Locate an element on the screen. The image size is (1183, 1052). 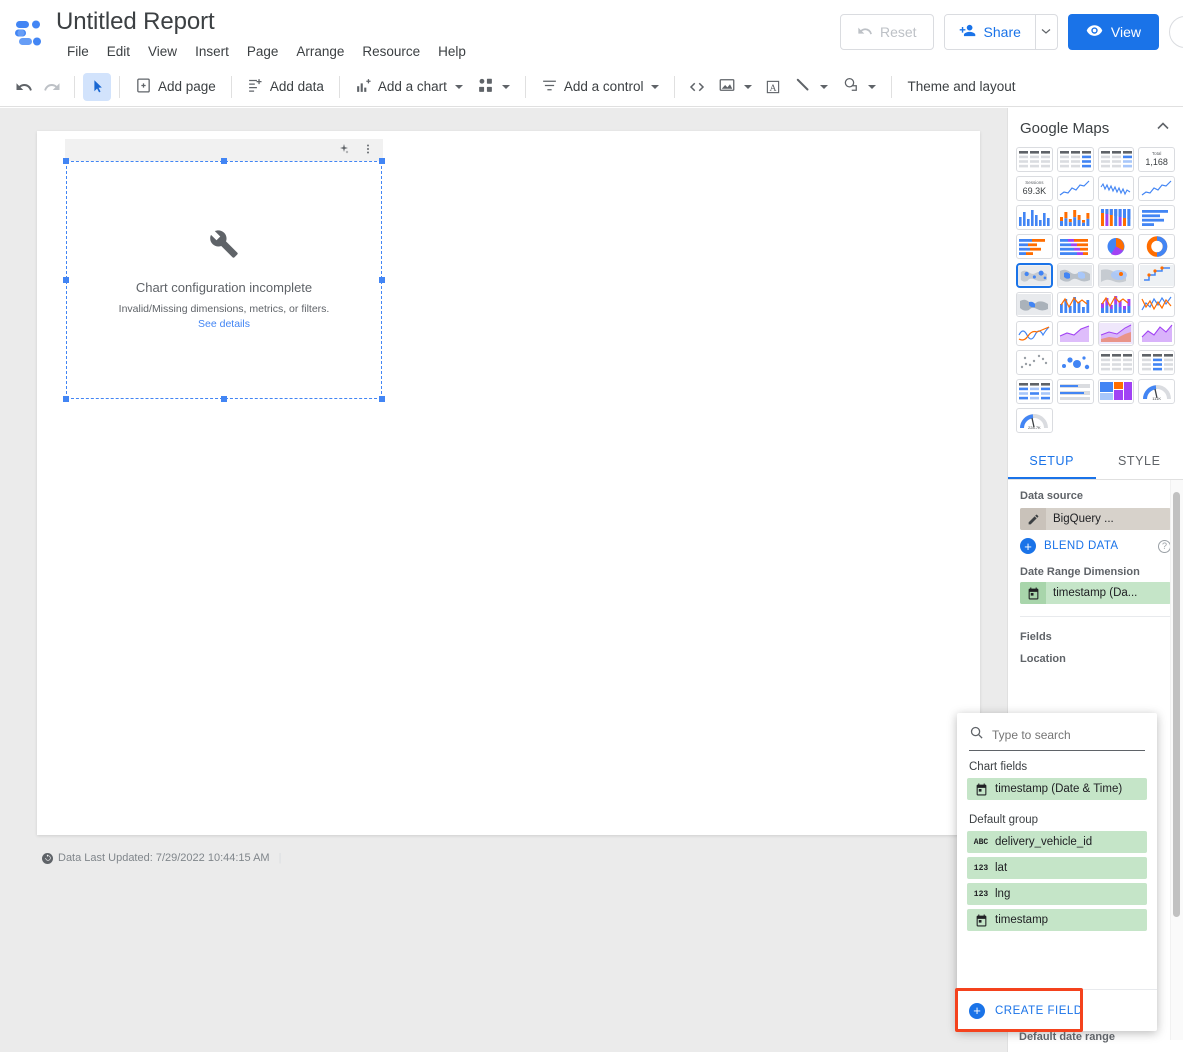
gallery-gauge-chart: 111K is located at coordinates (1156, 391).